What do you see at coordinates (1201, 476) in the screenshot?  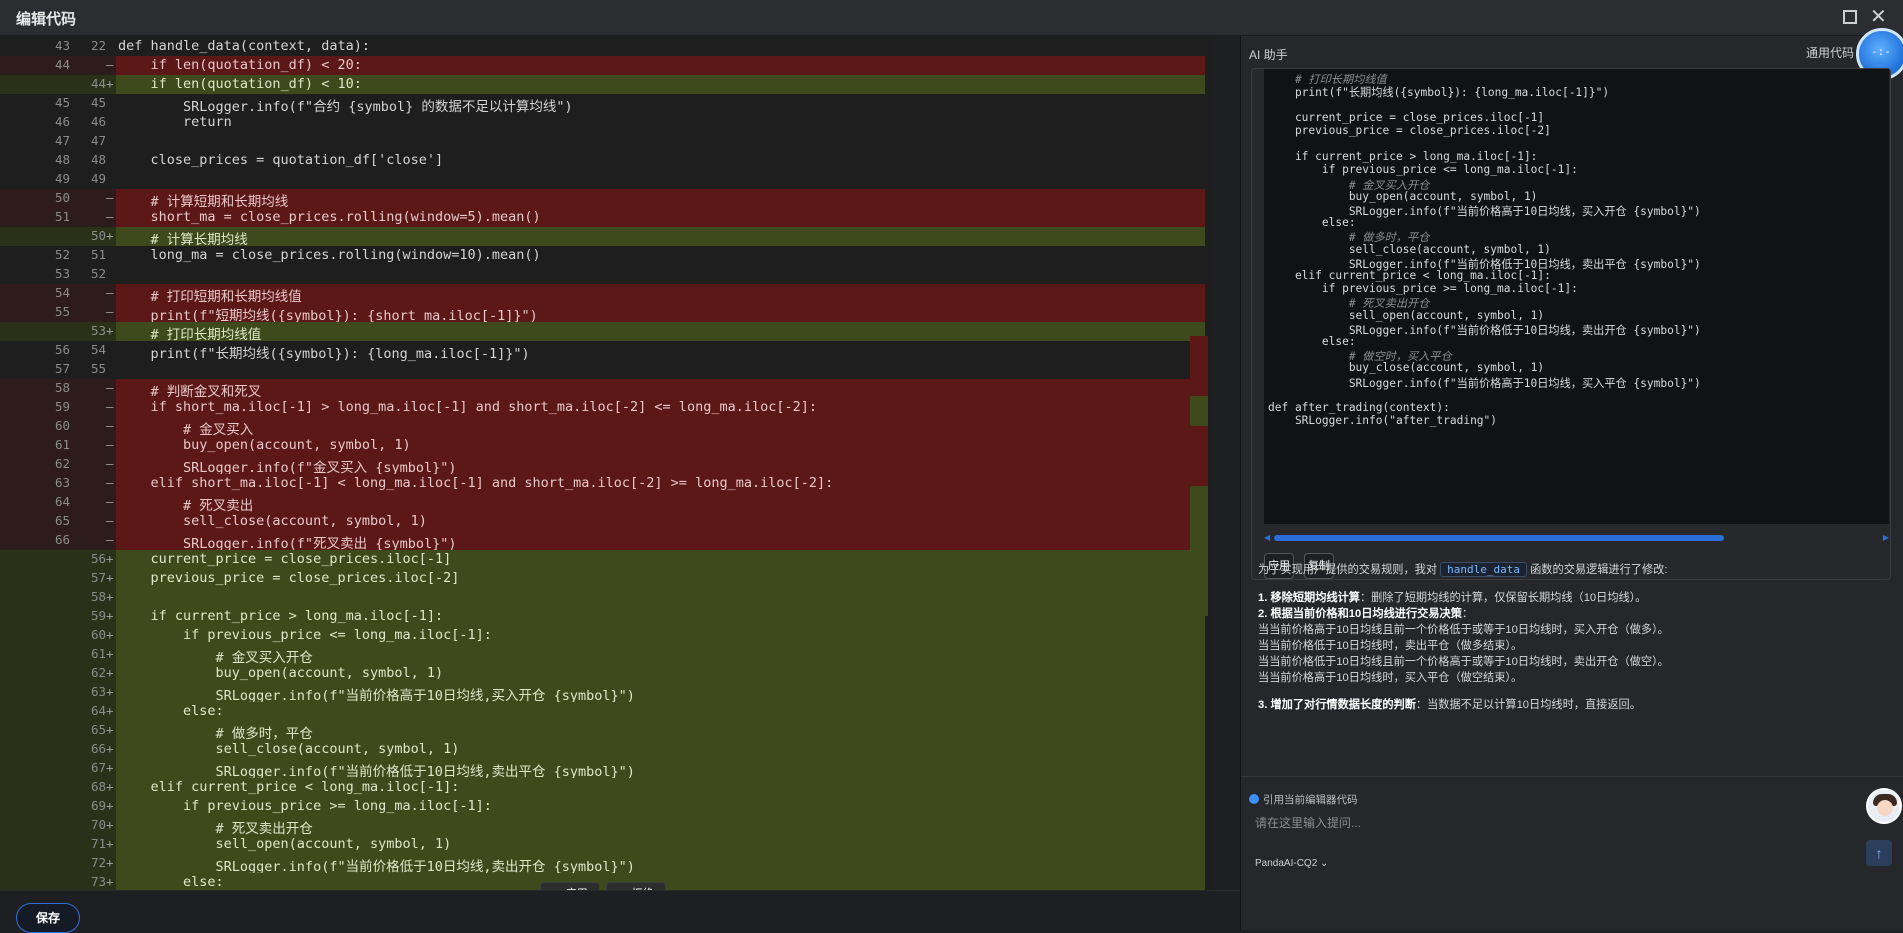 I see `editor-minimap` at bounding box center [1201, 476].